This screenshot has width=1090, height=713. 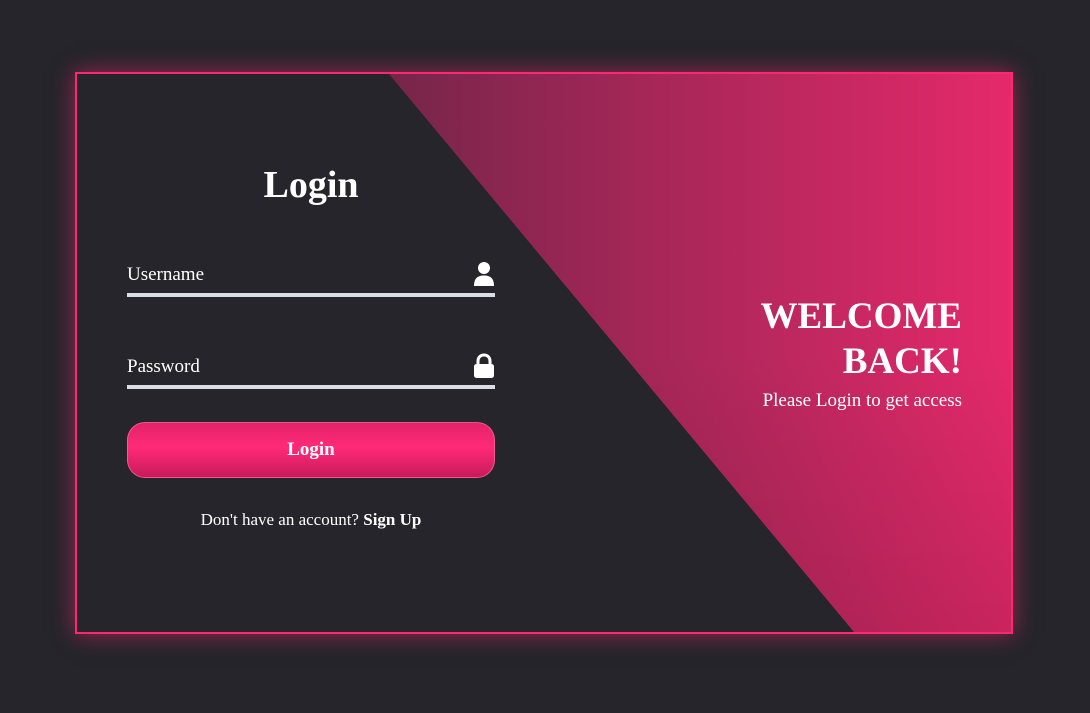 What do you see at coordinates (292, 275) in the screenshot?
I see `username-input` at bounding box center [292, 275].